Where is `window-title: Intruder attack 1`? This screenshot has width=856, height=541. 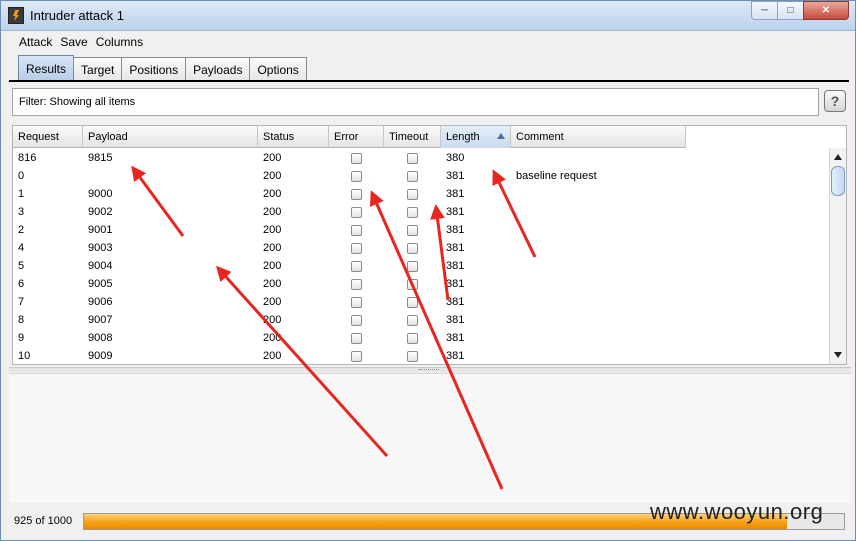 window-title: Intruder attack 1 is located at coordinates (77, 15).